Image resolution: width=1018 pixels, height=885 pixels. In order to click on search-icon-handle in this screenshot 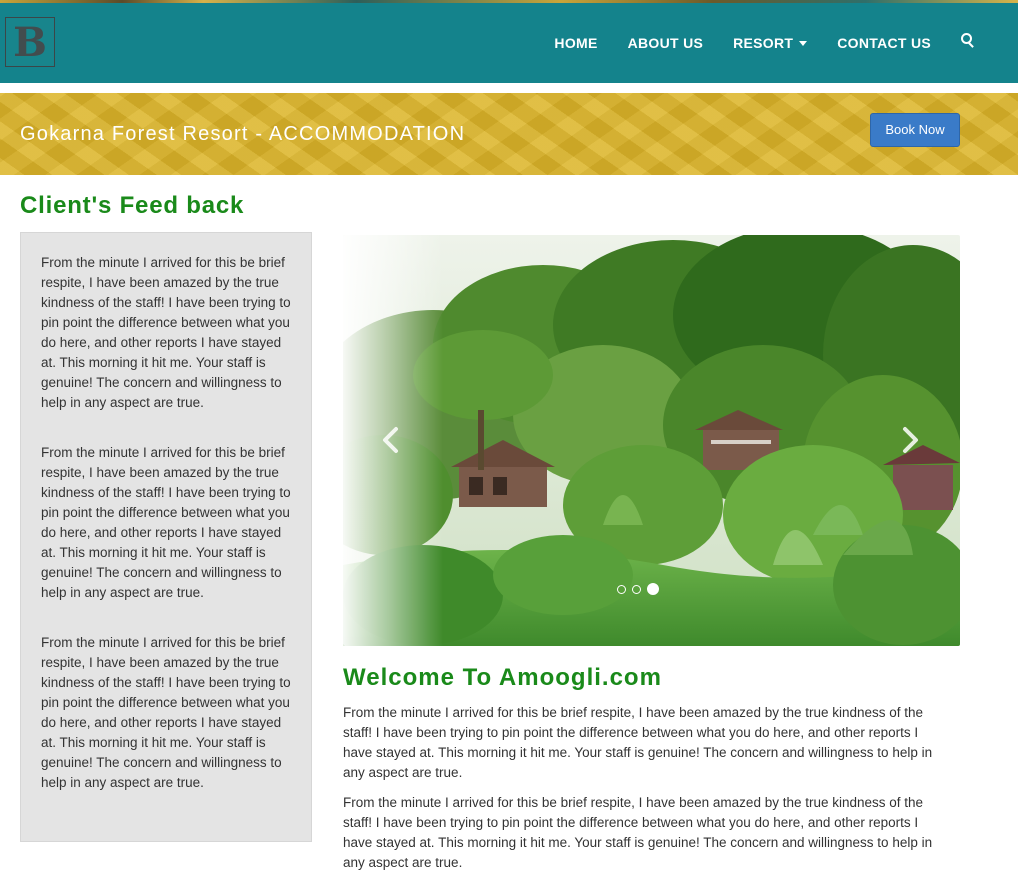, I will do `click(971, 45)`.